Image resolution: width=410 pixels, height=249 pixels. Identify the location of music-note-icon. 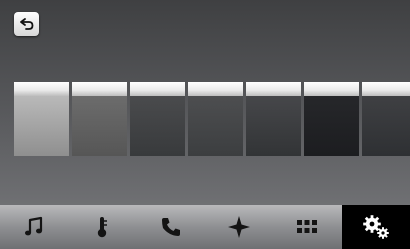
(34, 226).